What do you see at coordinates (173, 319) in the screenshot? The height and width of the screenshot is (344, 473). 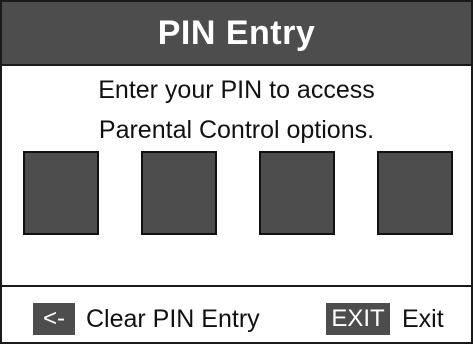 I see `clear-pin-label: Clear PIN Entry` at bounding box center [173, 319].